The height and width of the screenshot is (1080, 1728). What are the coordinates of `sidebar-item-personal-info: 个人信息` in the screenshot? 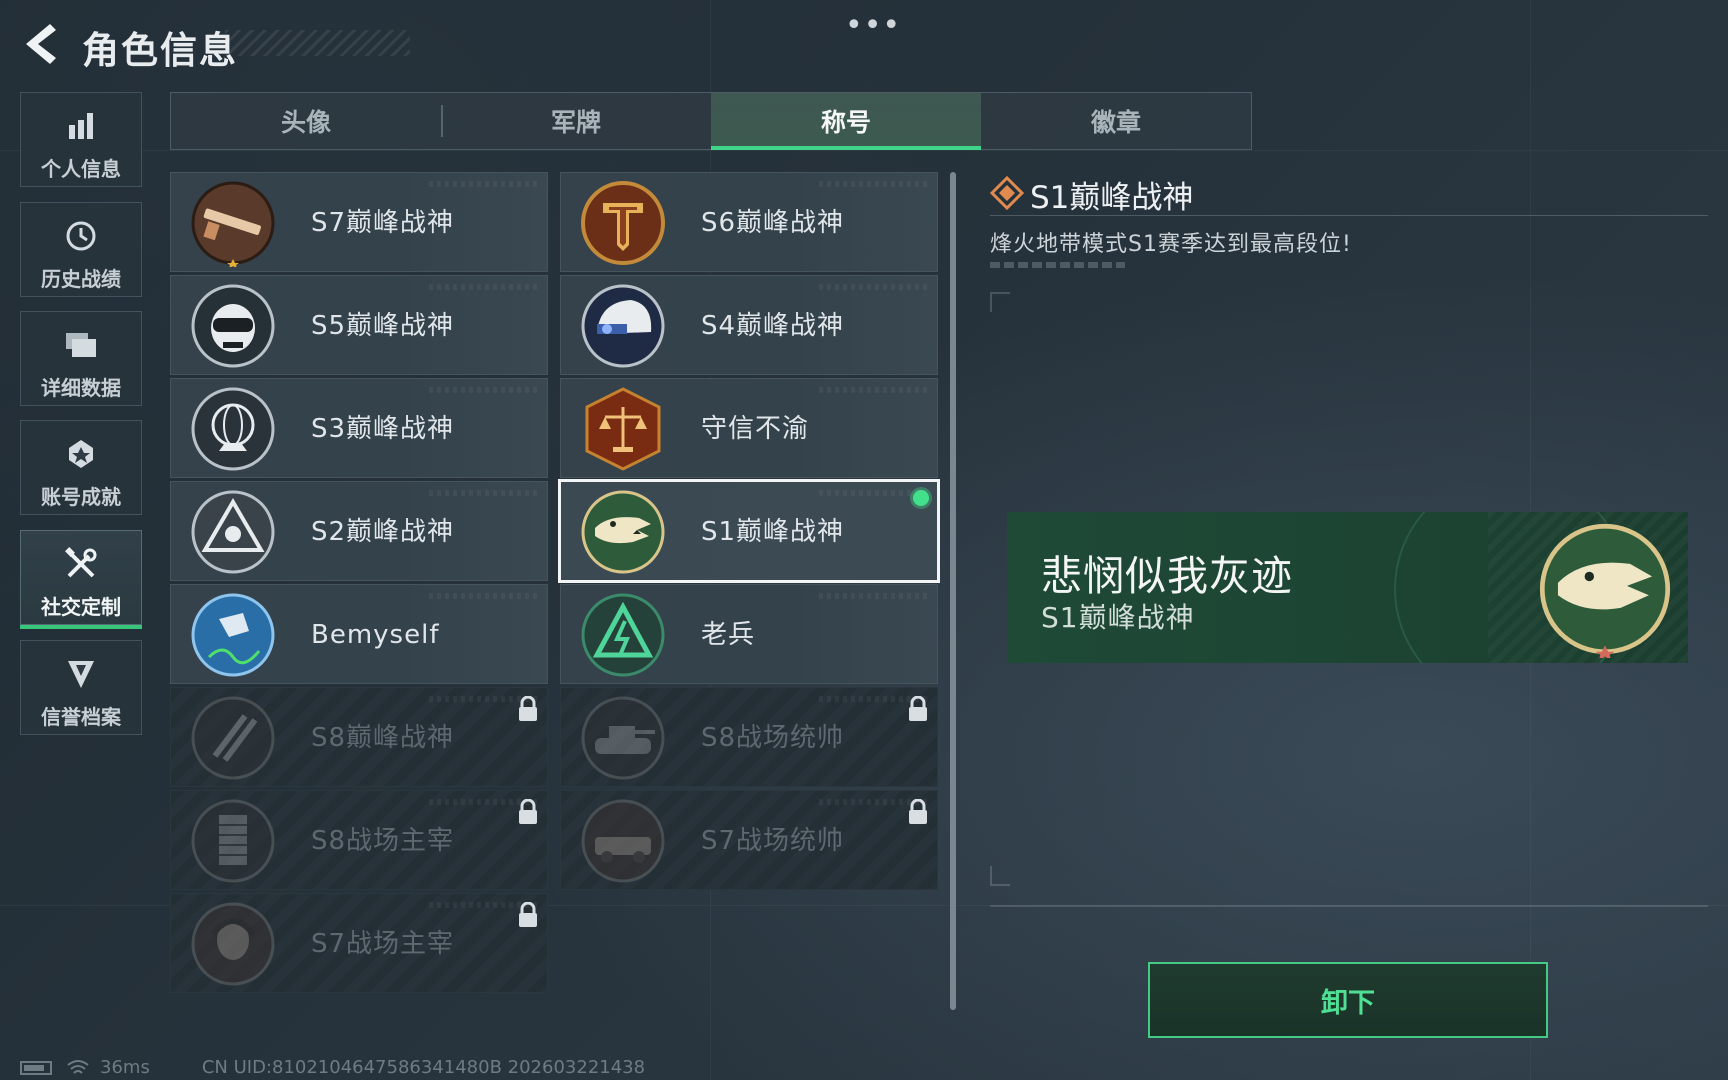 It's located at (81, 139).